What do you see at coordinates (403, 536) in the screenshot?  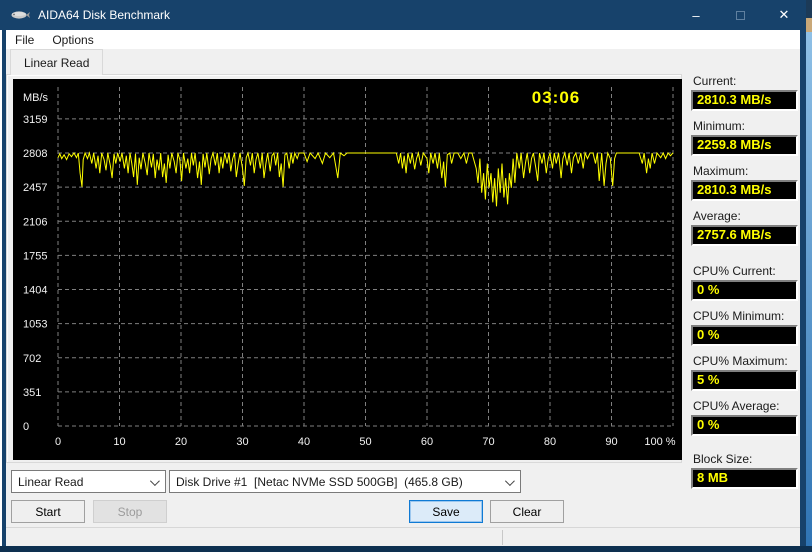 I see `status-bar` at bounding box center [403, 536].